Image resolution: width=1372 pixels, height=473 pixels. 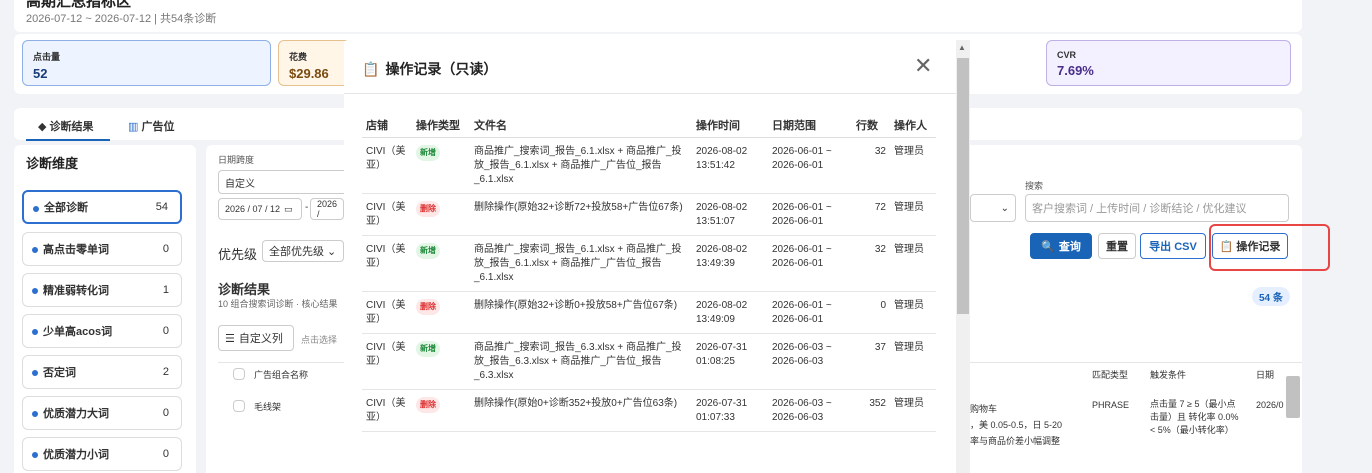 What do you see at coordinates (984, 409) in the screenshot?
I see `row-suggestion-a: 购物车` at bounding box center [984, 409].